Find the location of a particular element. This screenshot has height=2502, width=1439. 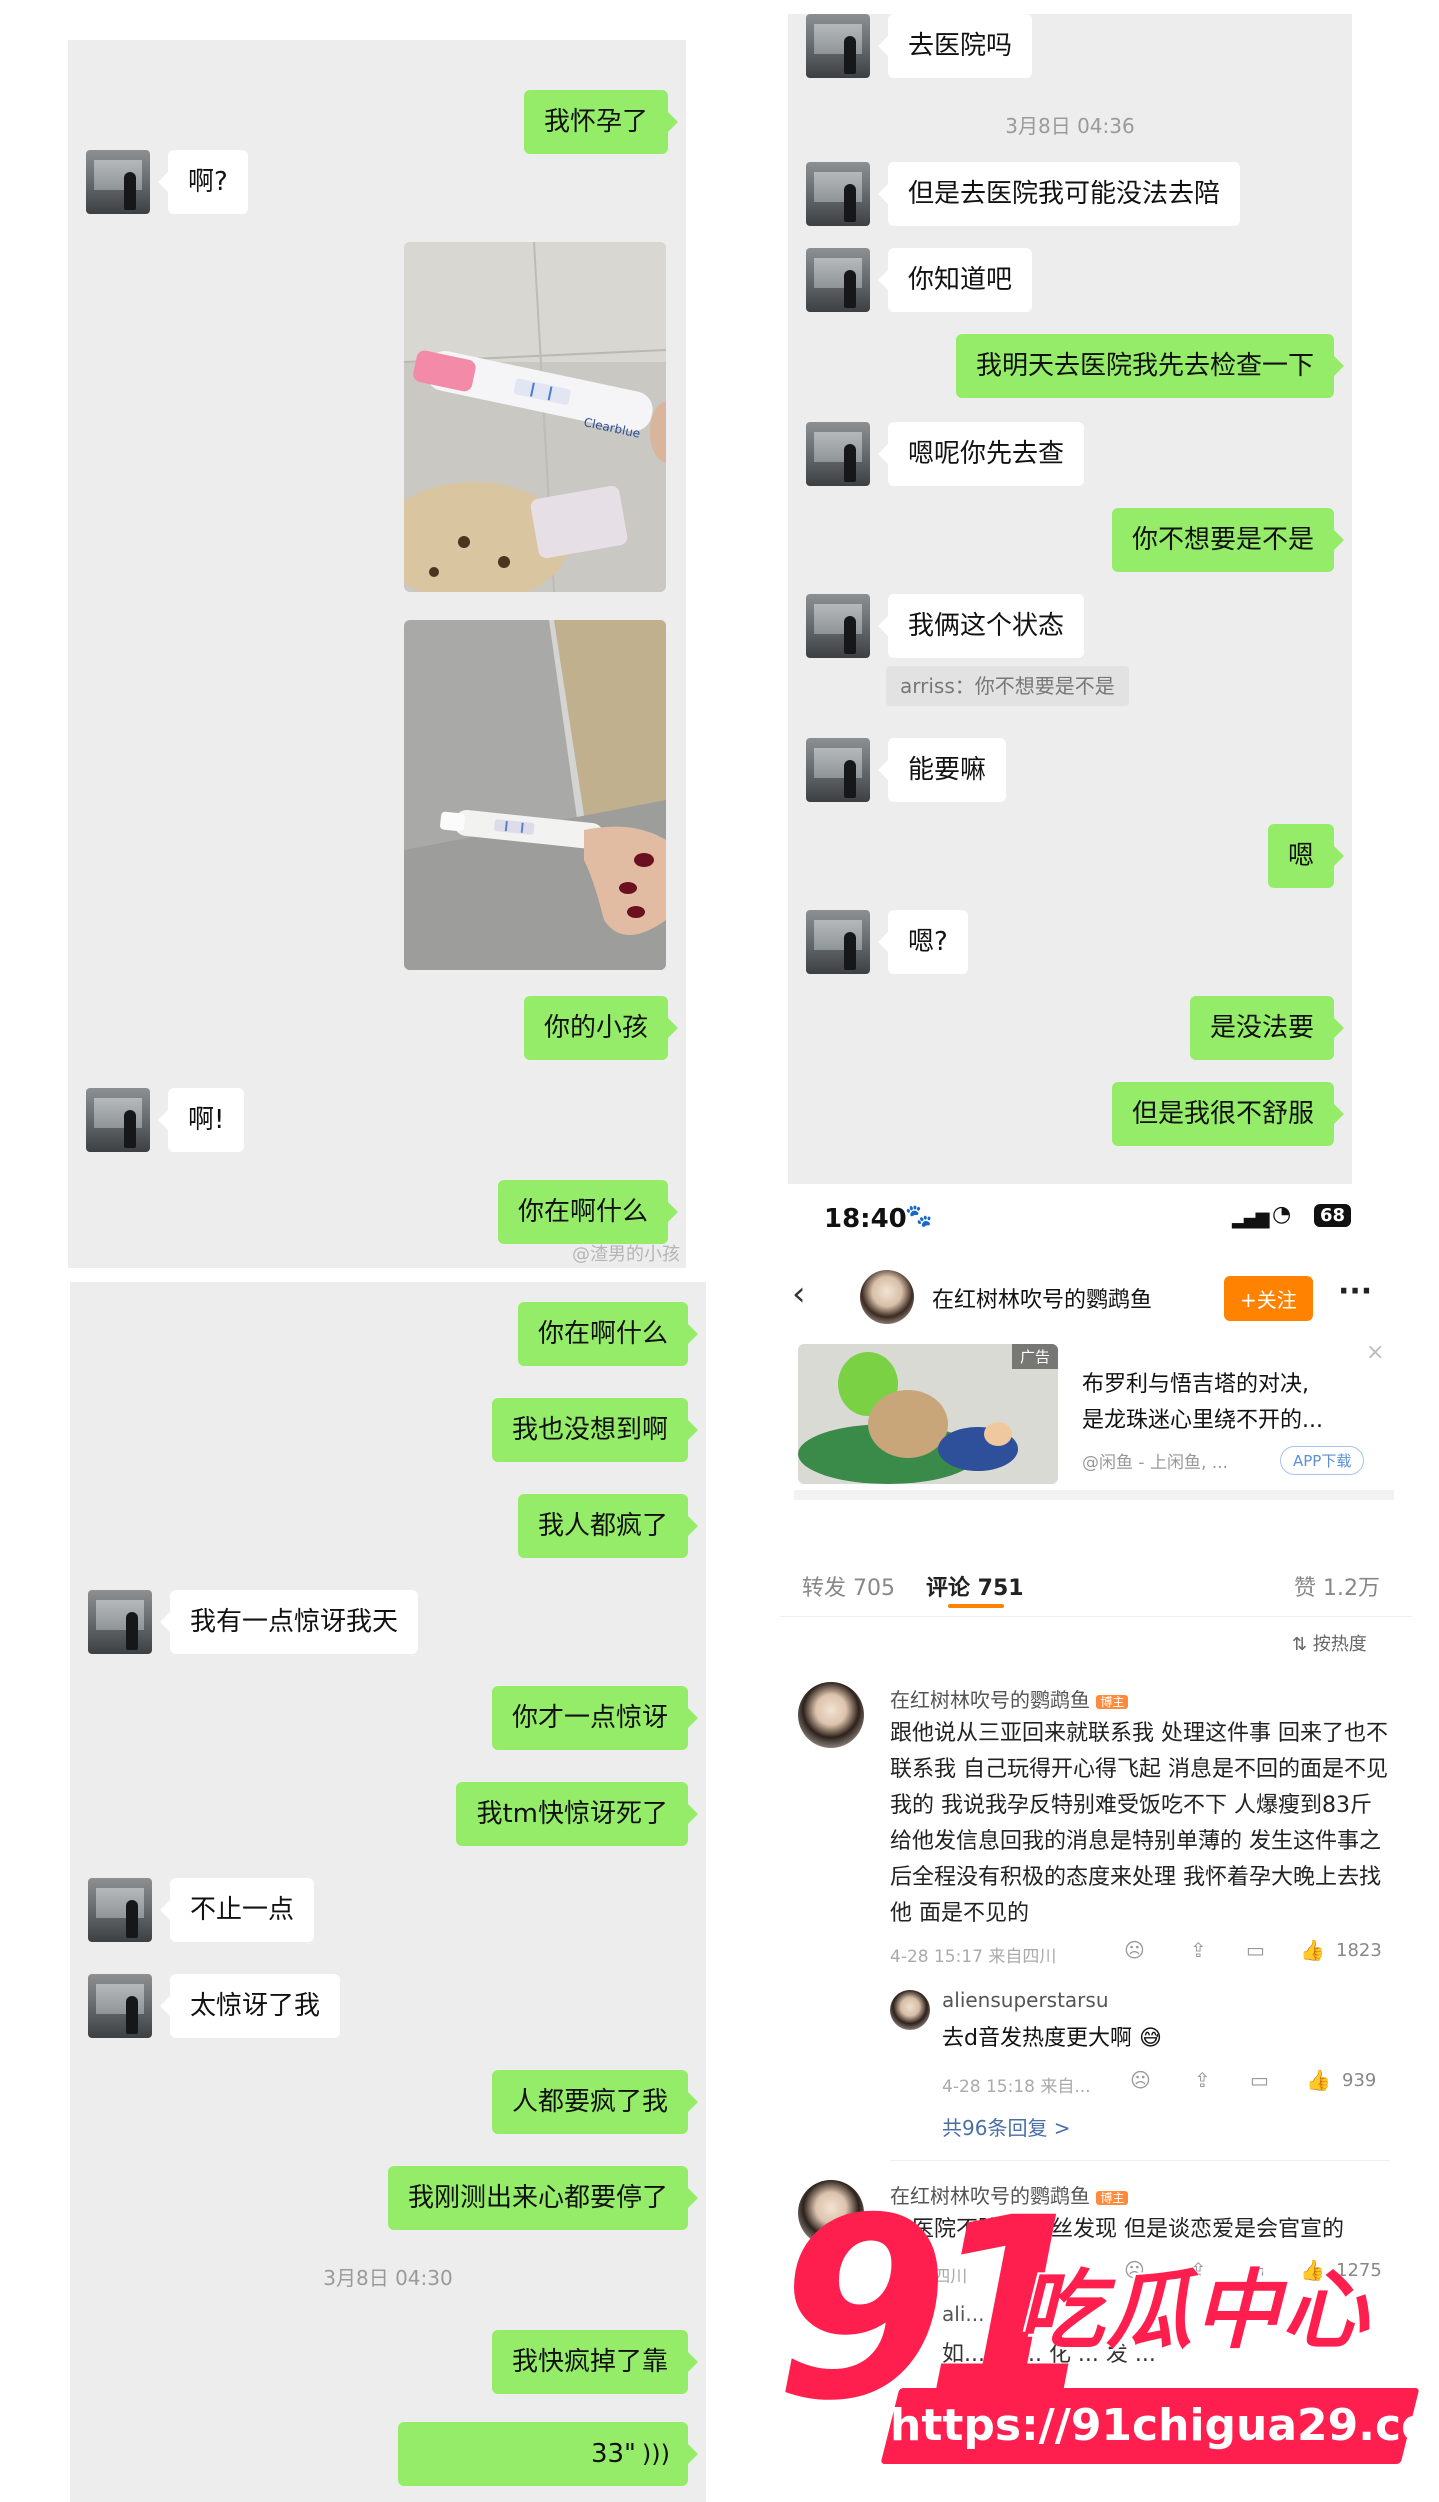

message-row: 你在啊什么 is located at coordinates (608, 1334).